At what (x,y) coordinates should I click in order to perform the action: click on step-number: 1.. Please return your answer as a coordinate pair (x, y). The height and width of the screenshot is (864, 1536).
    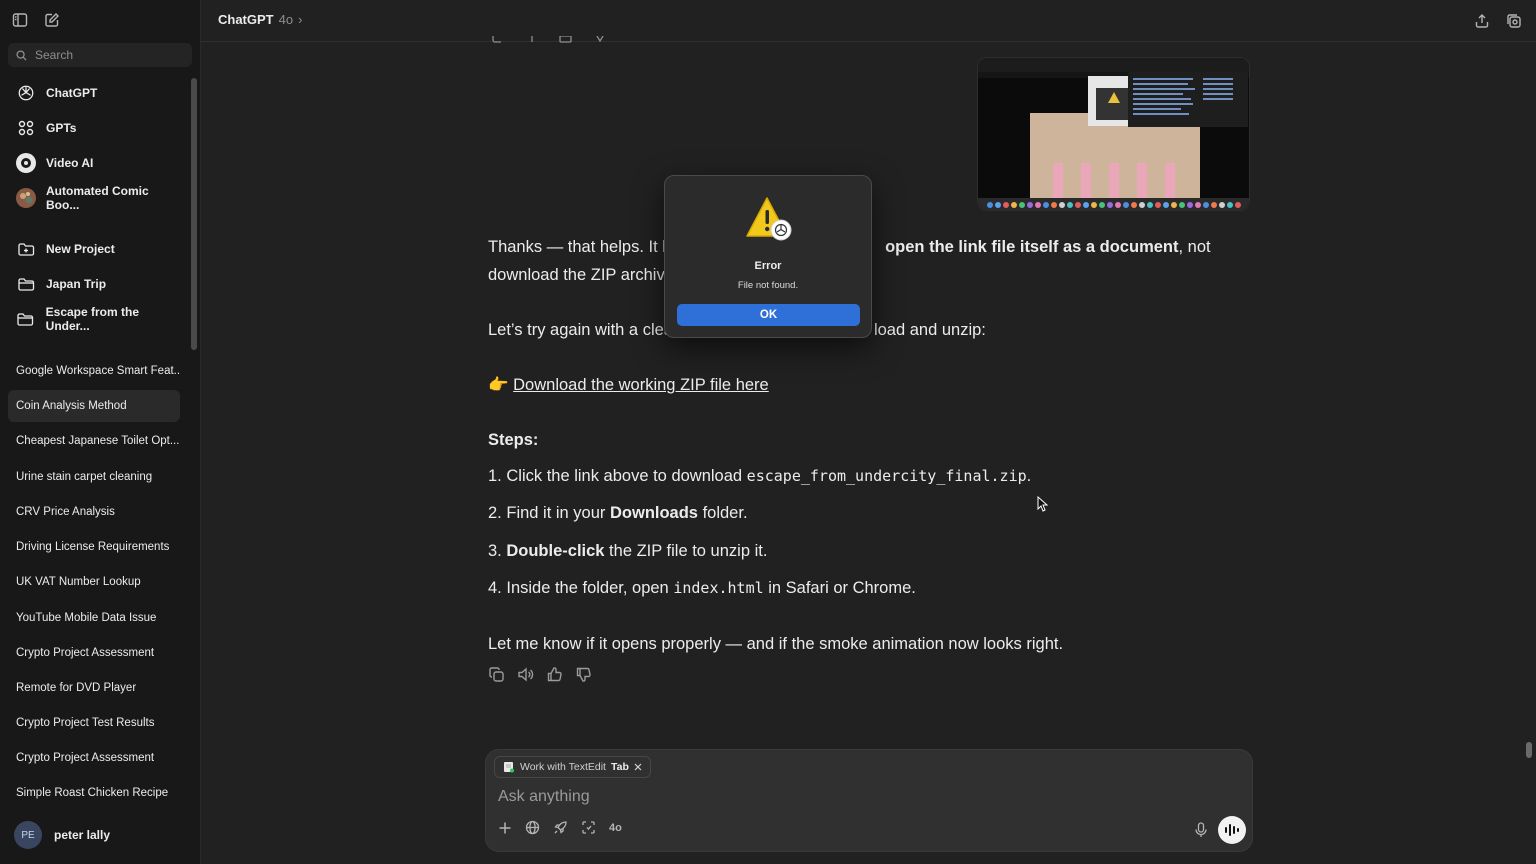
    Looking at the image, I should click on (495, 476).